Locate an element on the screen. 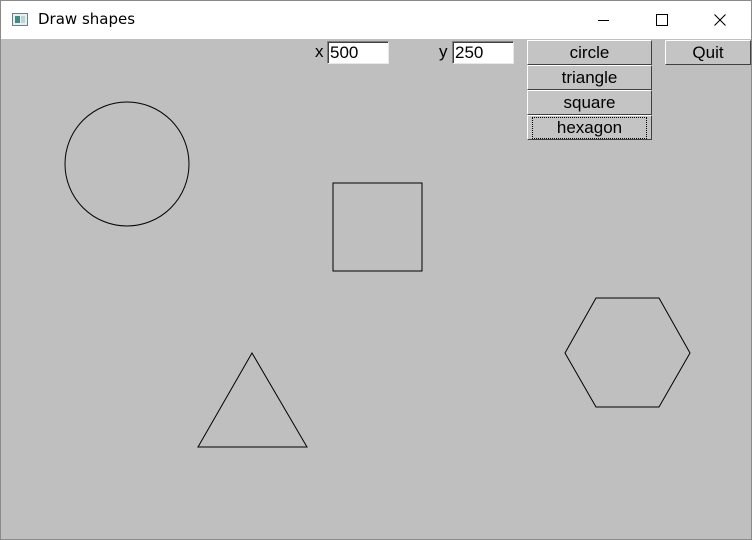  maximize-button is located at coordinates (662, 20).